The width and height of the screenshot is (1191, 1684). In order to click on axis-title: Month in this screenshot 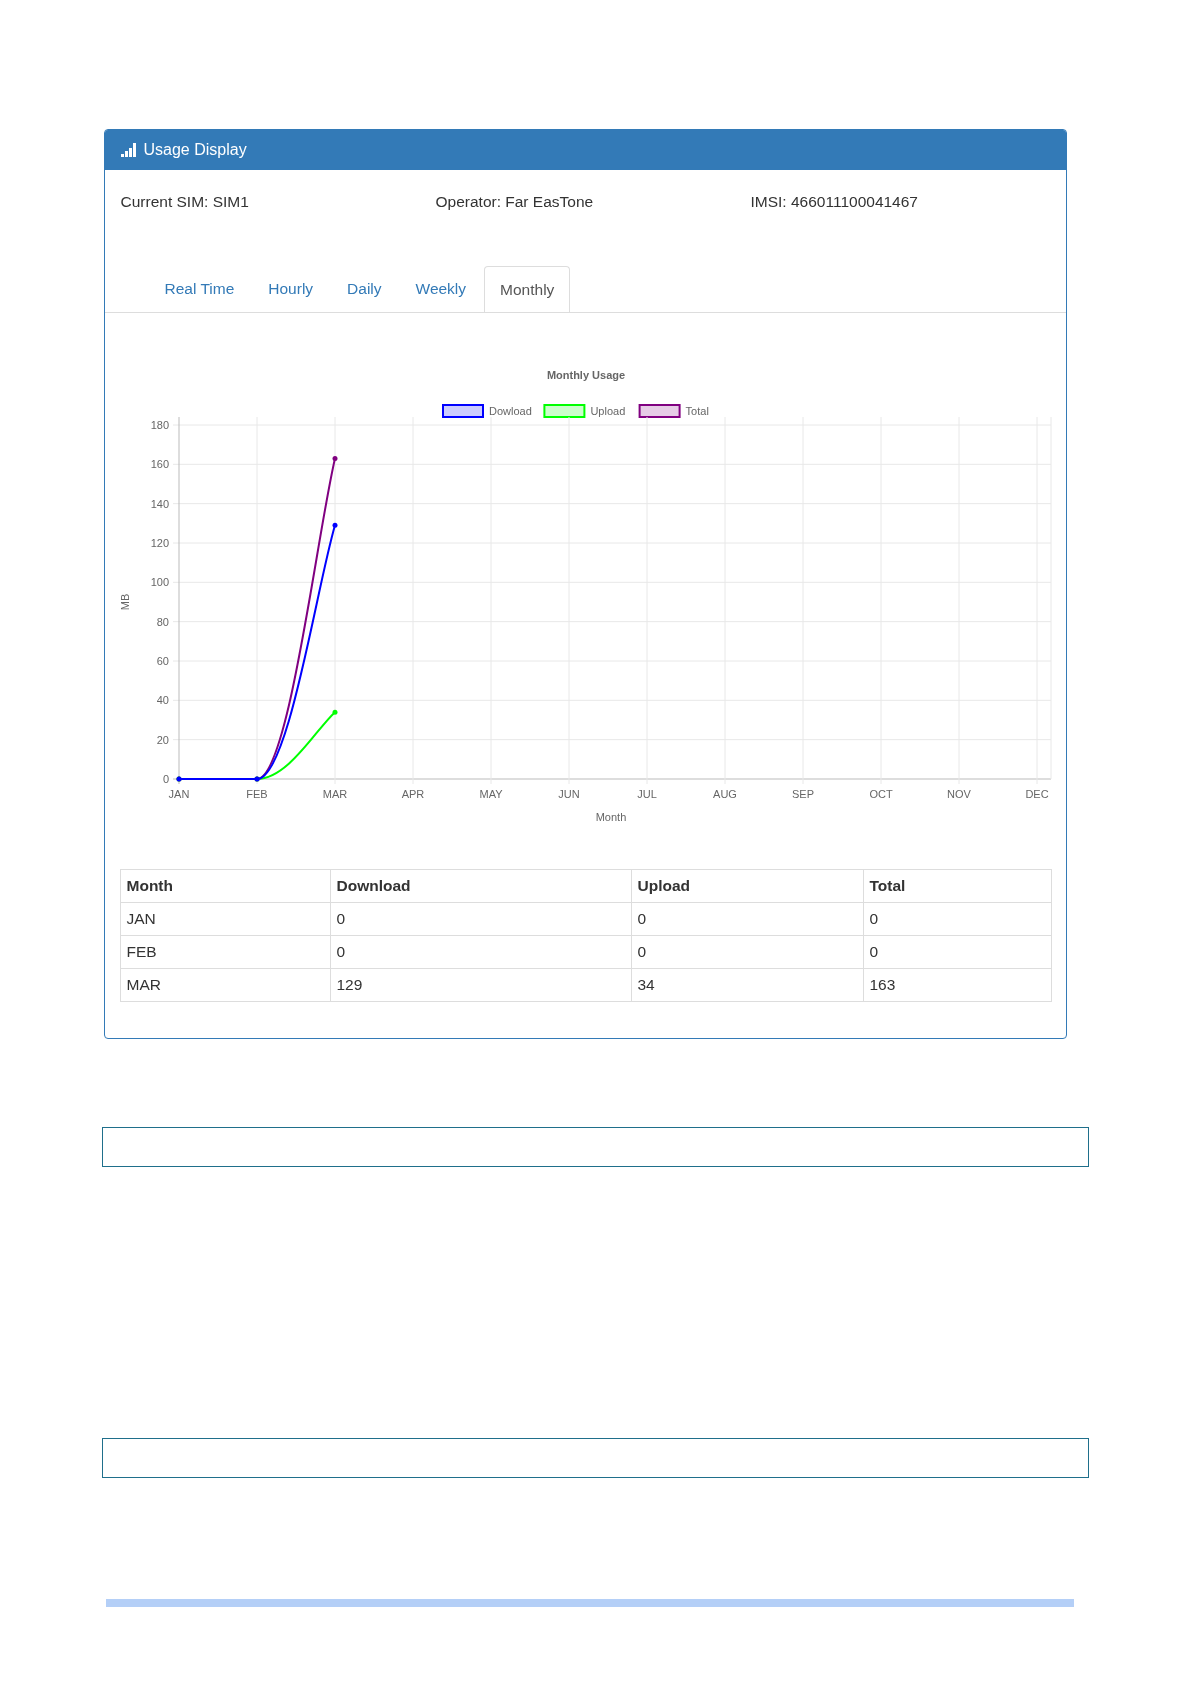, I will do `click(610, 817)`.